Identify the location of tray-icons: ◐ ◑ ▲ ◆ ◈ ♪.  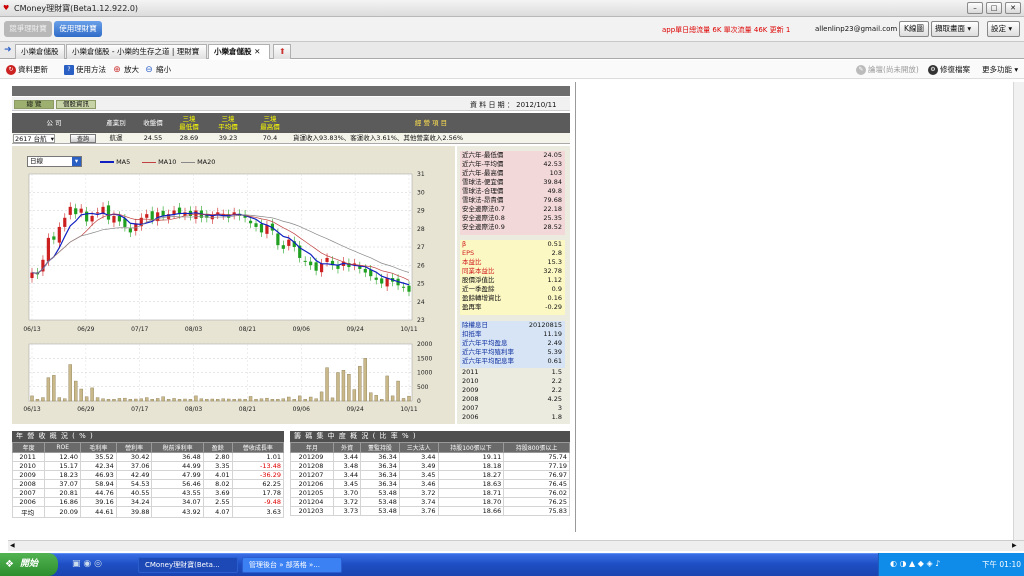
(915, 563).